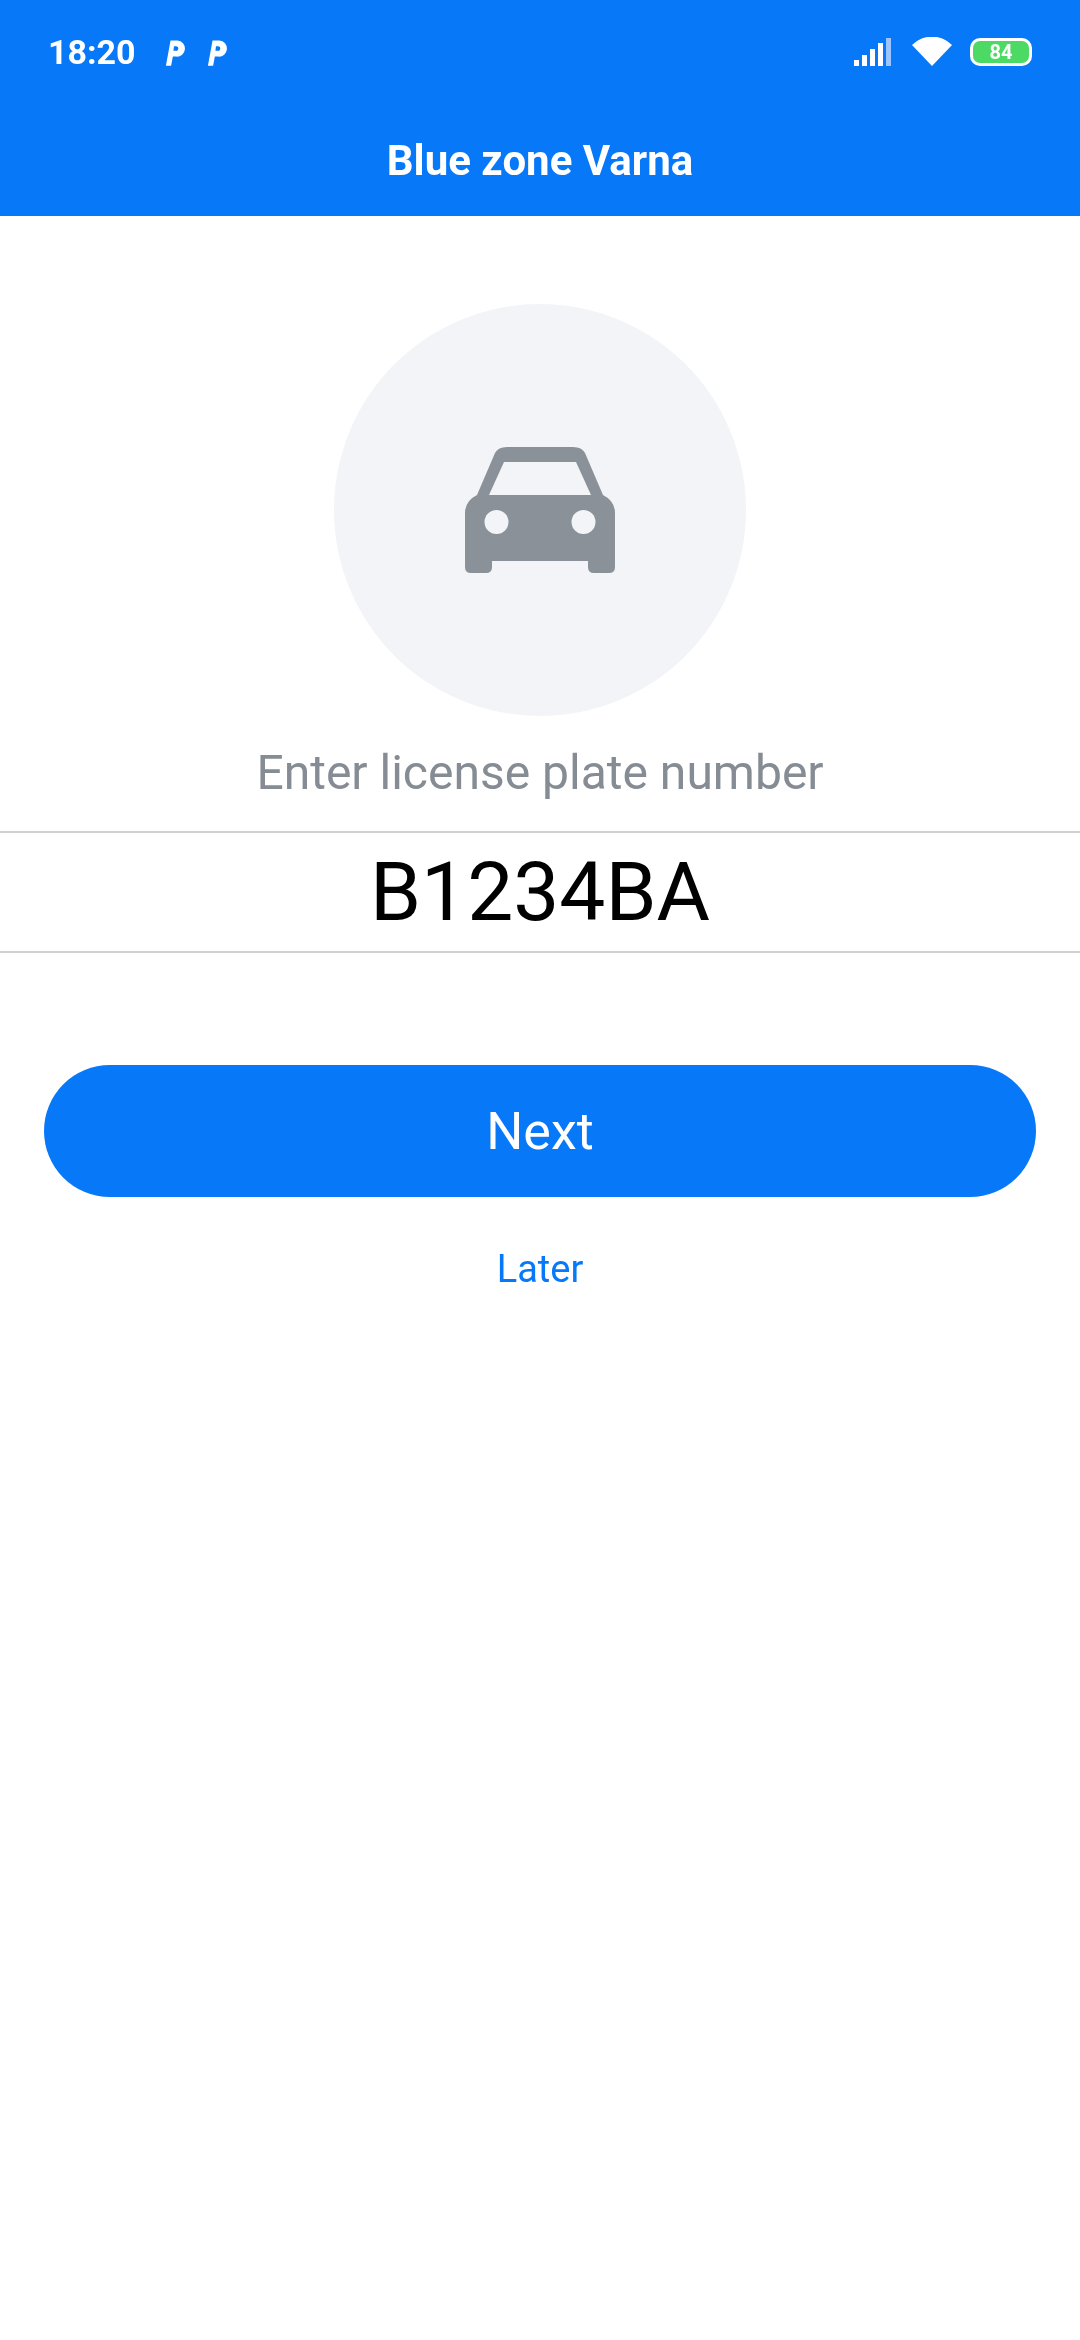  I want to click on plate-input: B1234BA, so click(540, 892).